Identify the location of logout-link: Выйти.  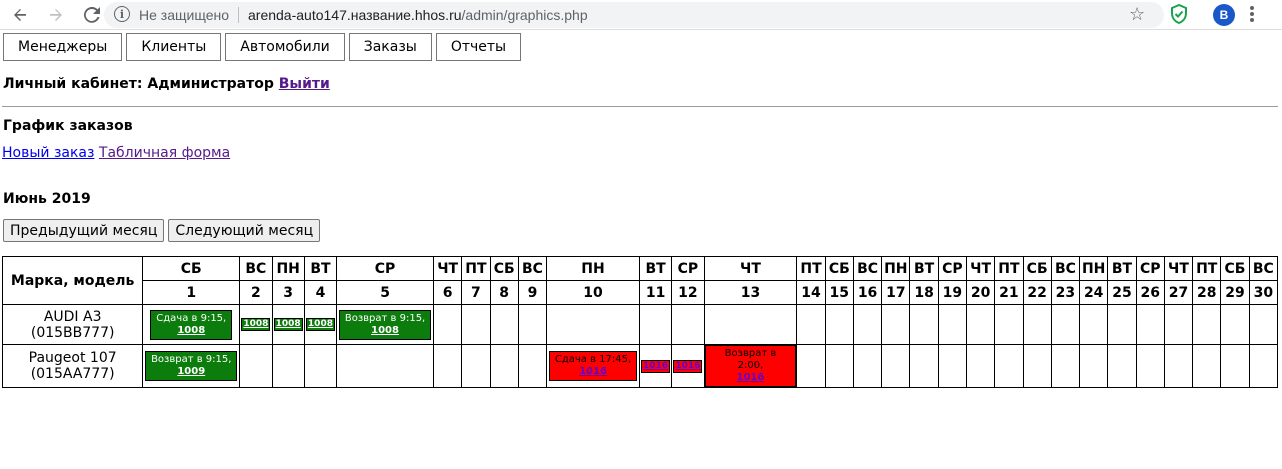
(304, 84).